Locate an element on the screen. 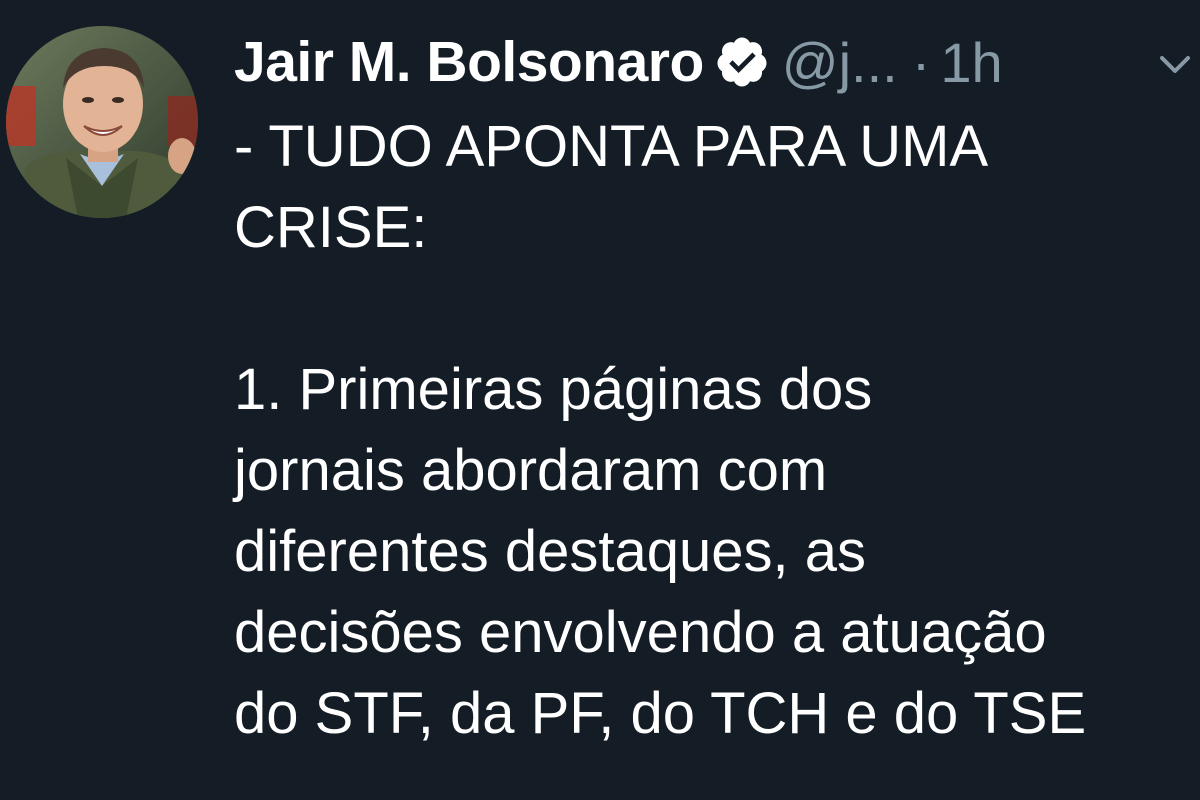  tweet-text-line: - TUDO APONTA PARA UMA is located at coordinates (611, 146).